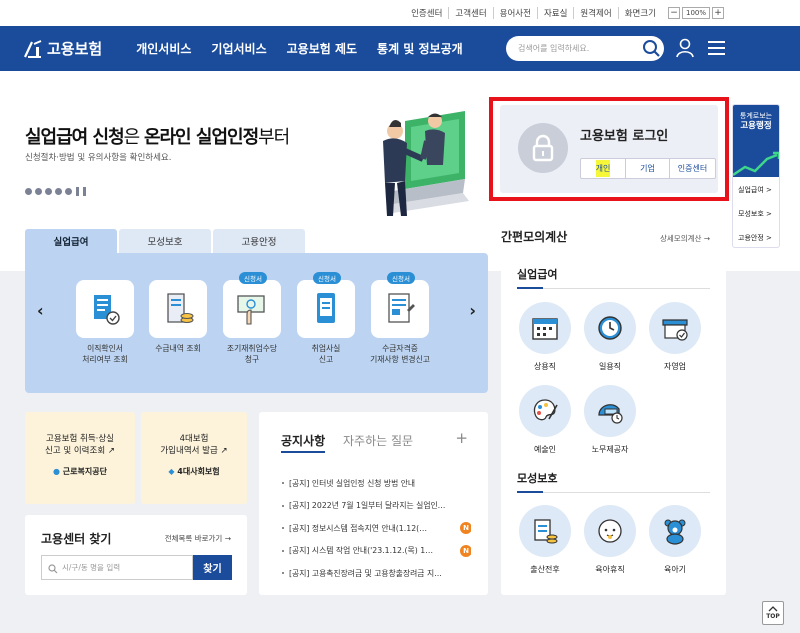  What do you see at coordinates (756, 141) in the screenshot?
I see `stats-banner: 통계로보는 고용행정` at bounding box center [756, 141].